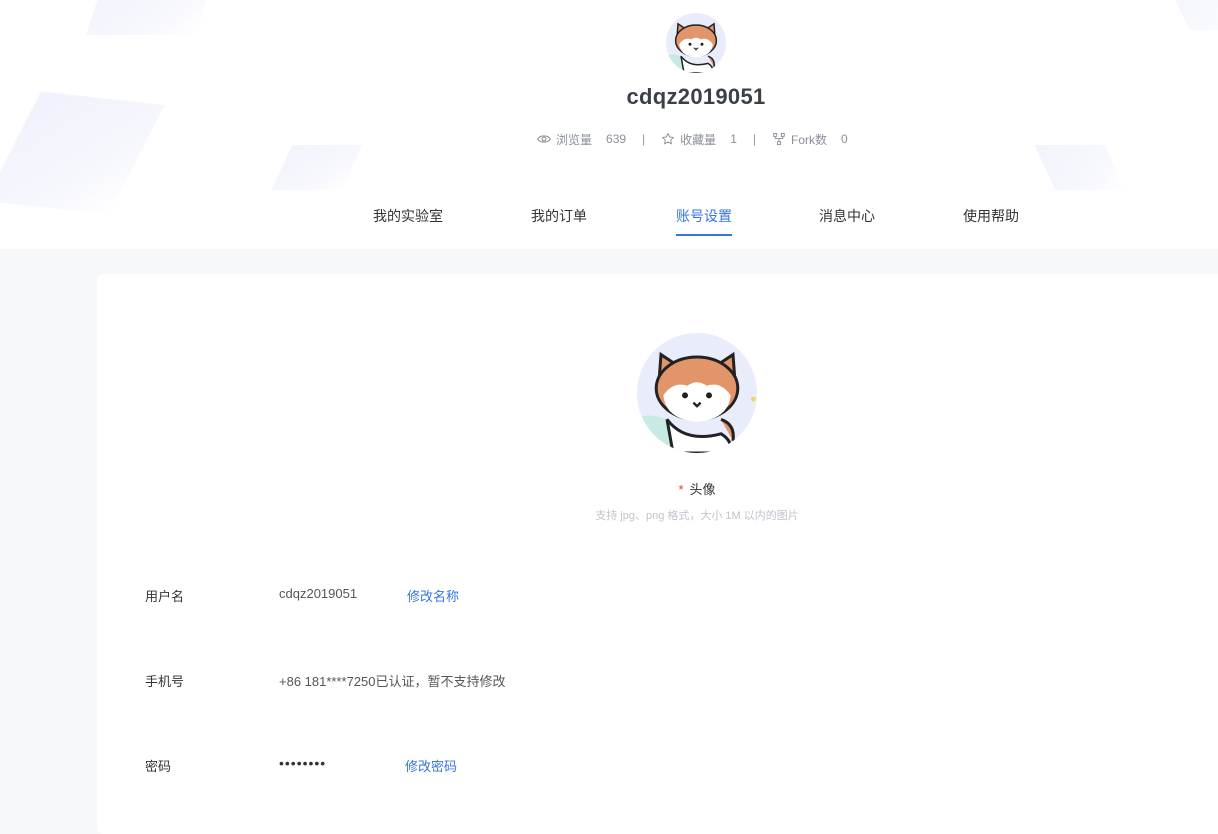 Image resolution: width=1218 pixels, height=834 pixels. What do you see at coordinates (544, 139) in the screenshot?
I see `eye-icon` at bounding box center [544, 139].